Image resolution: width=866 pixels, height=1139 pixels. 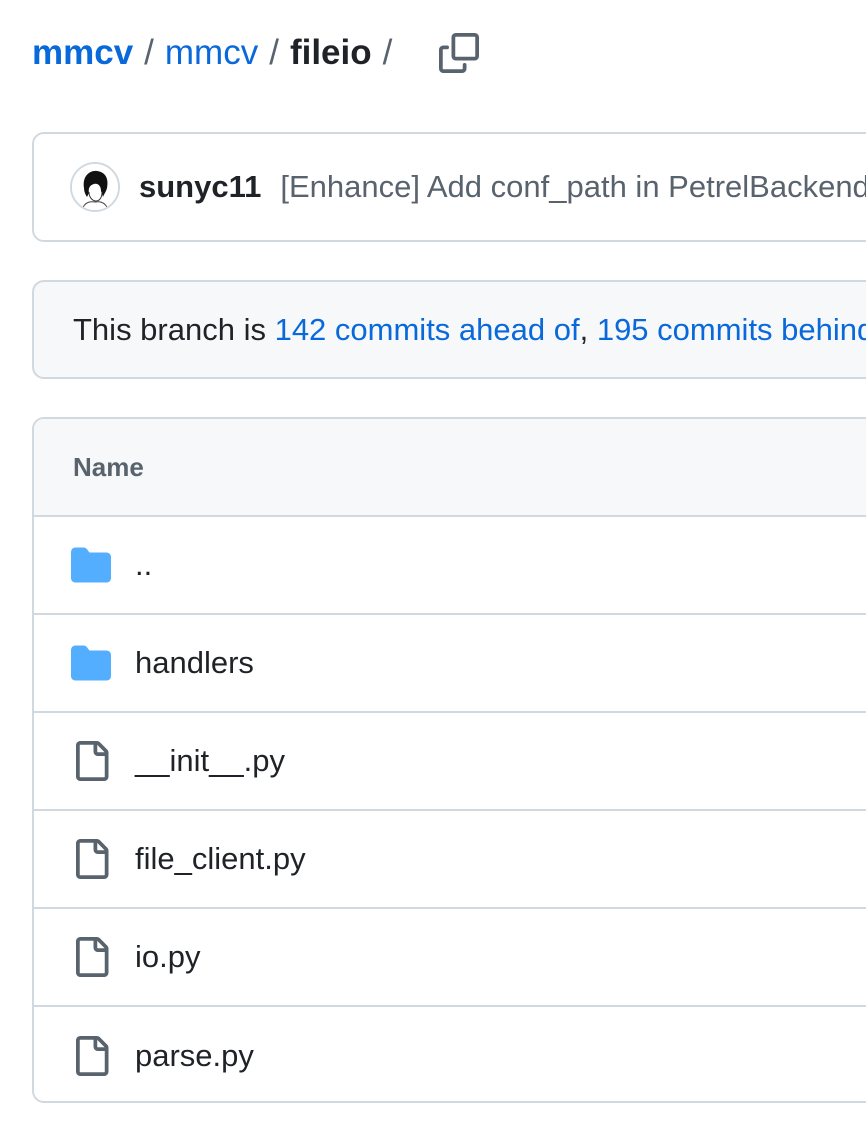 I want to click on avatar-image, so click(x=95, y=187).